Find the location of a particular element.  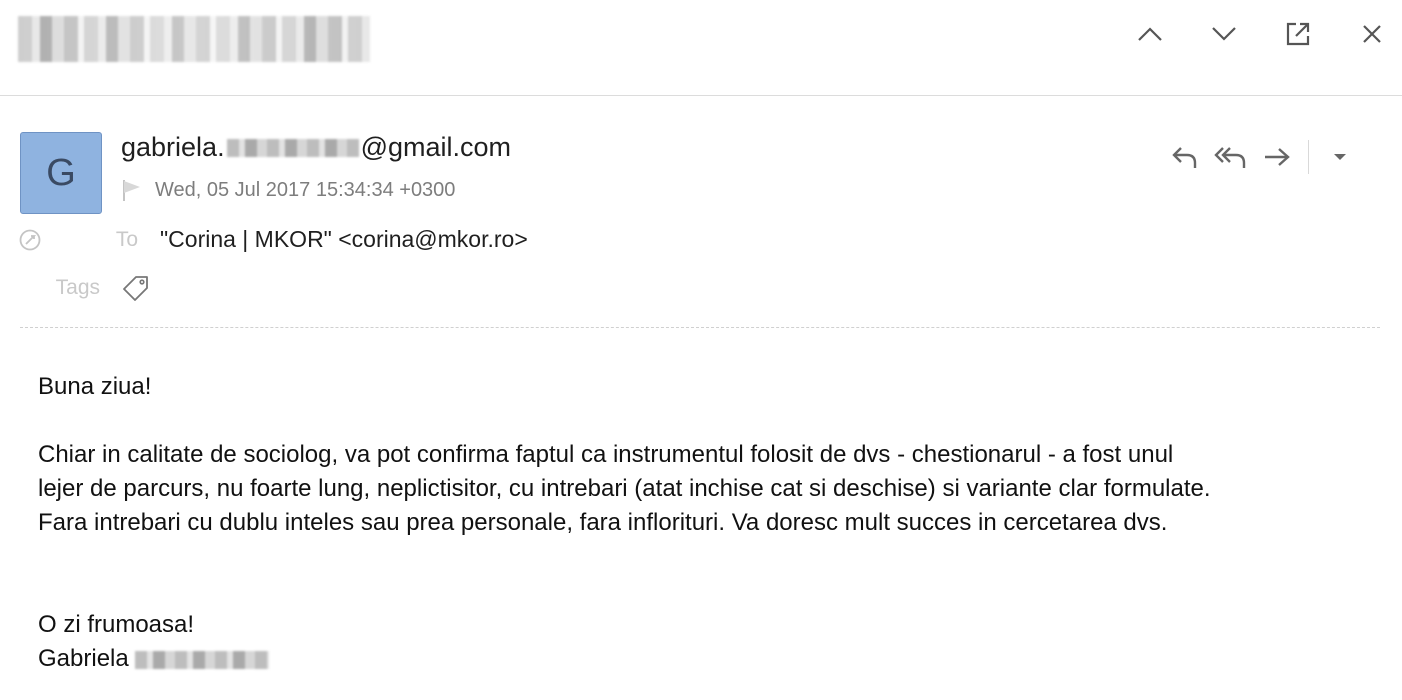

date-row: Wed, 05 Jul 2017 15:34:34 +0300 is located at coordinates (288, 190).